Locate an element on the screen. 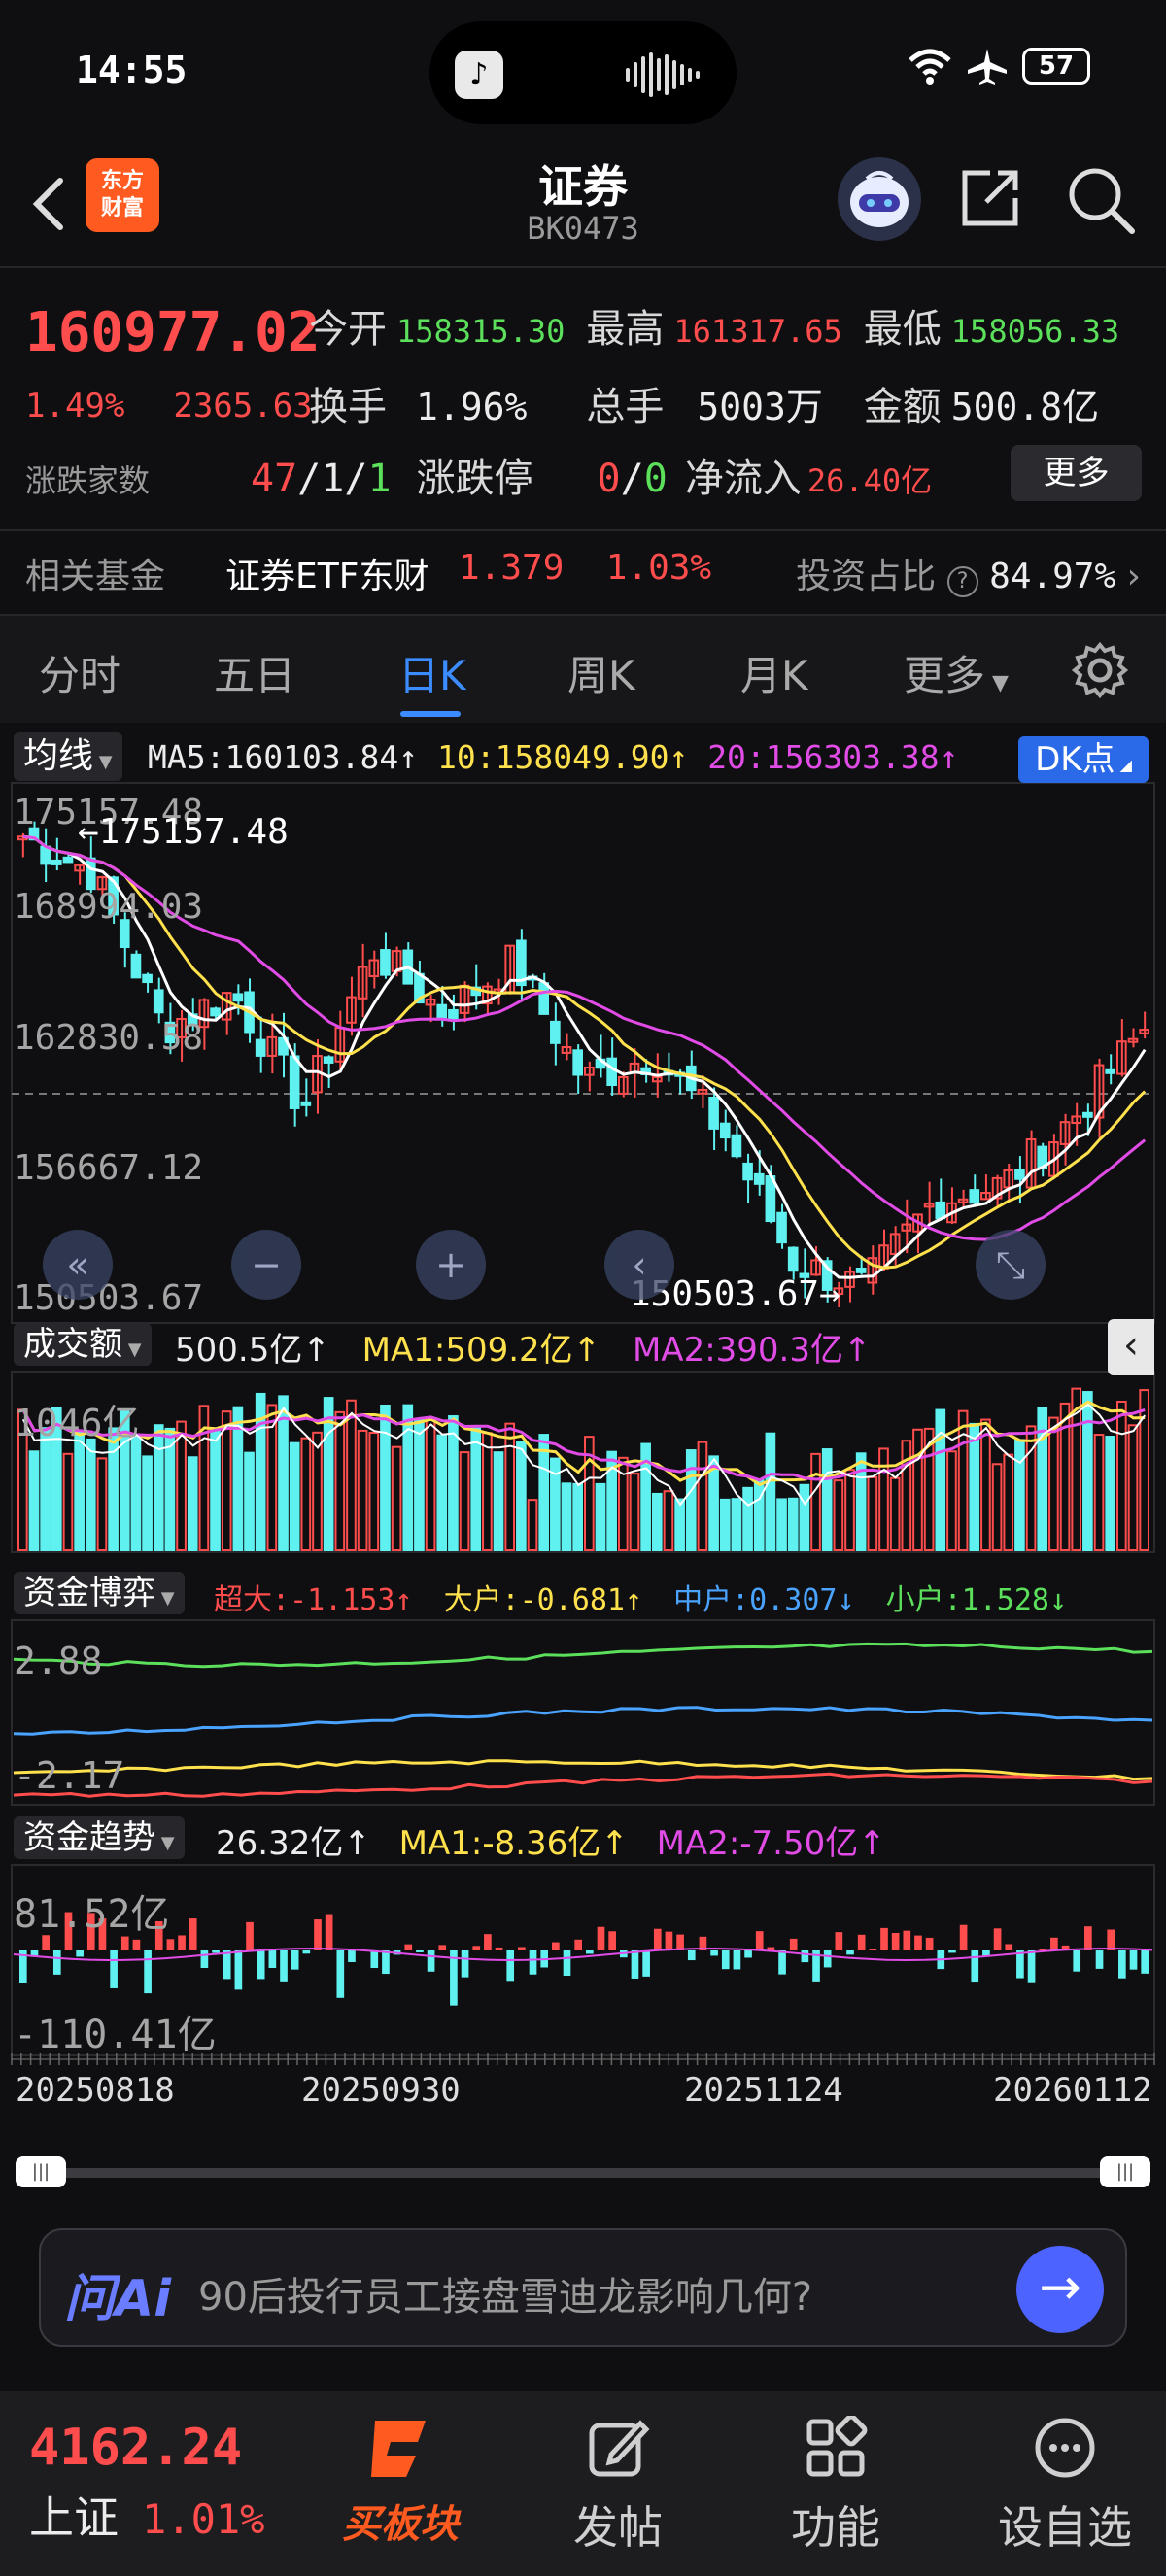 The width and height of the screenshot is (1166, 2576). fullscreen-icon: ⤡ is located at coordinates (1011, 1265).